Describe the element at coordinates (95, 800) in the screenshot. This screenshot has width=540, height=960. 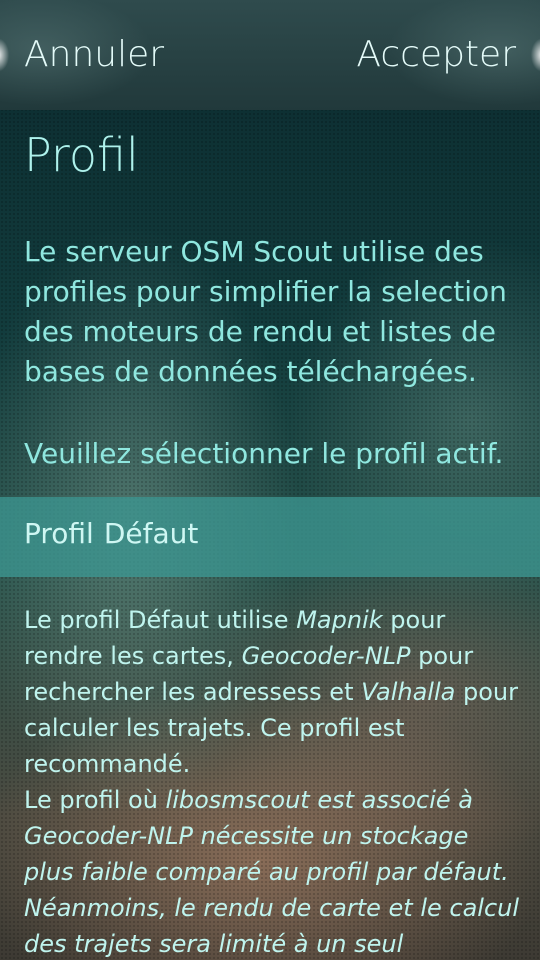
I see `desc2-text-1: Le profil où` at that location.